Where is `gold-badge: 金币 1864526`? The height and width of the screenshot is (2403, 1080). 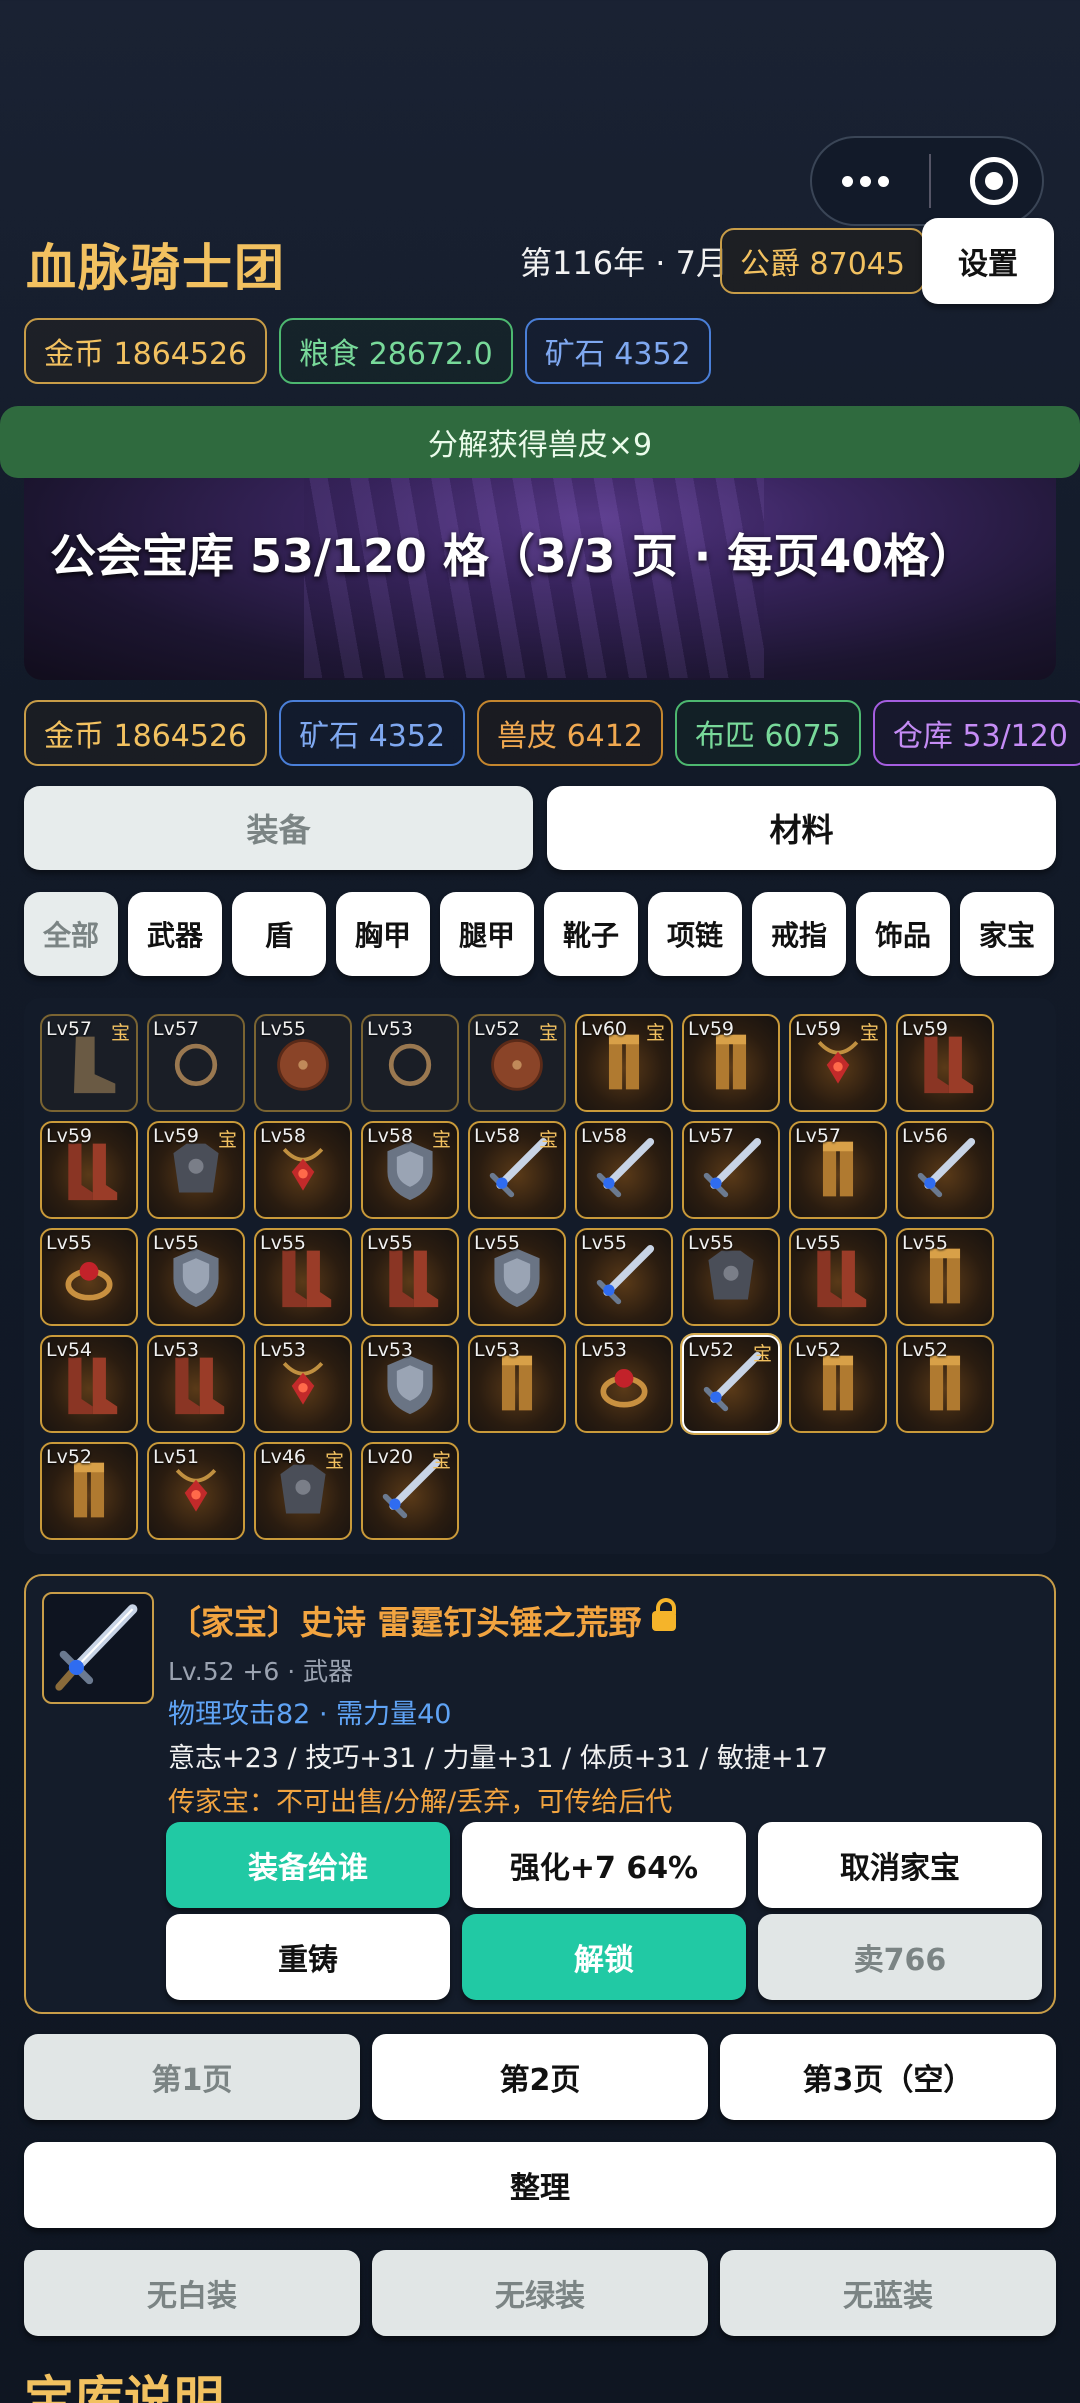 gold-badge: 金币 1864526 is located at coordinates (146, 351).